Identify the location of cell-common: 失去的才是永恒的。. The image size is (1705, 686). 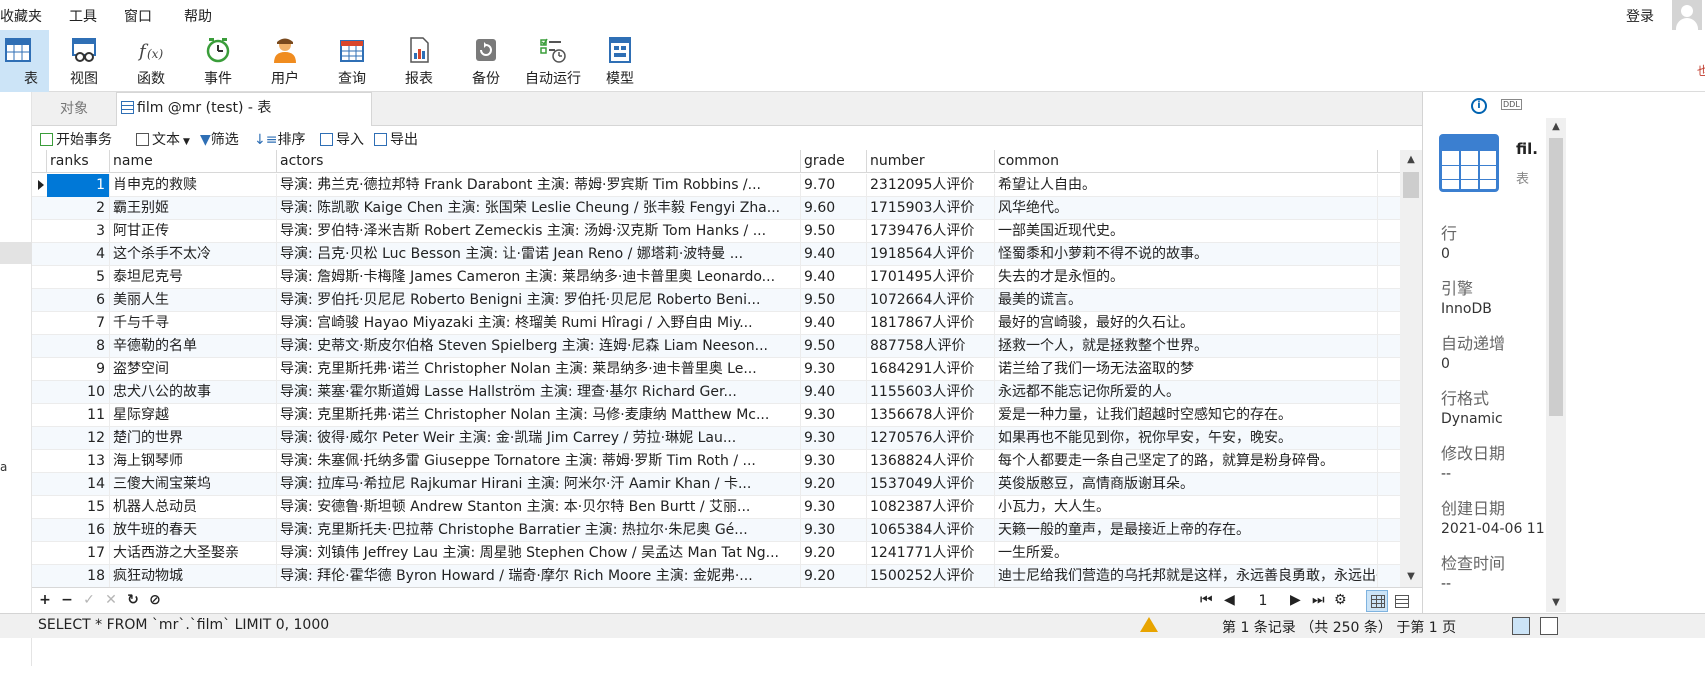
(1186, 277).